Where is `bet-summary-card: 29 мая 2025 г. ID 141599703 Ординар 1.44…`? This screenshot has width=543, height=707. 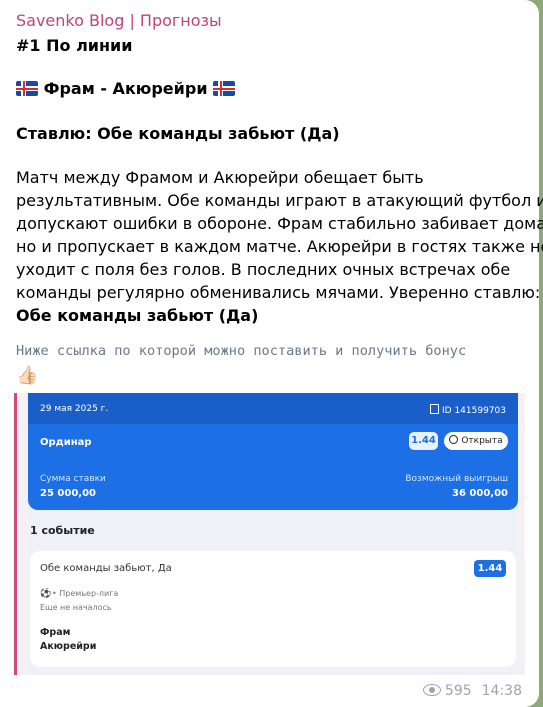 bet-summary-card: 29 мая 2025 г. ID 141599703 Ординар 1.44… is located at coordinates (273, 451).